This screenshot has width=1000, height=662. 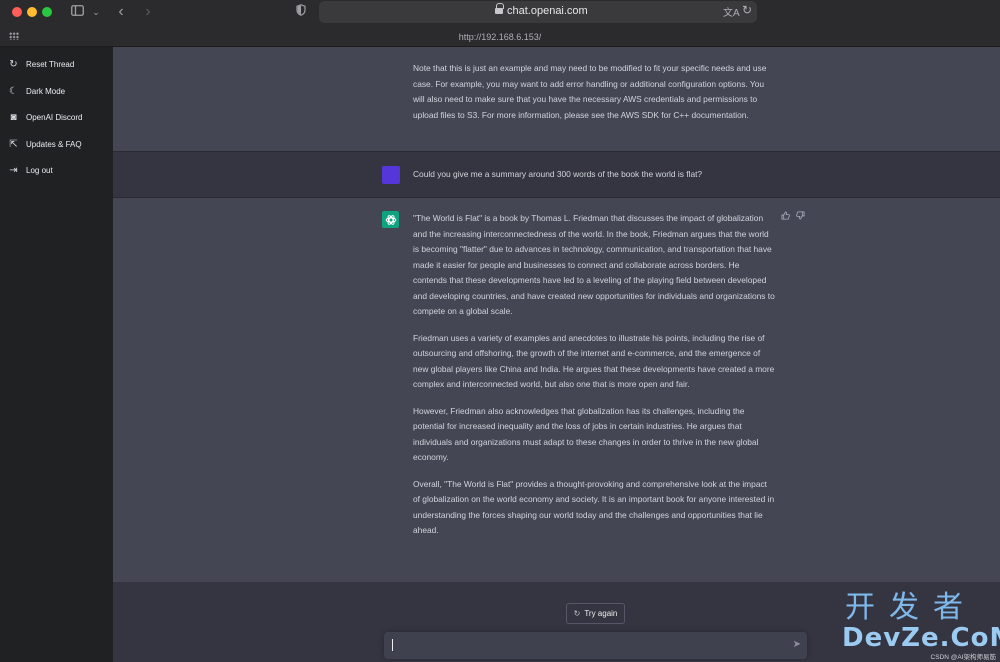 I want to click on zoom-window-button, so click(x=47, y=12).